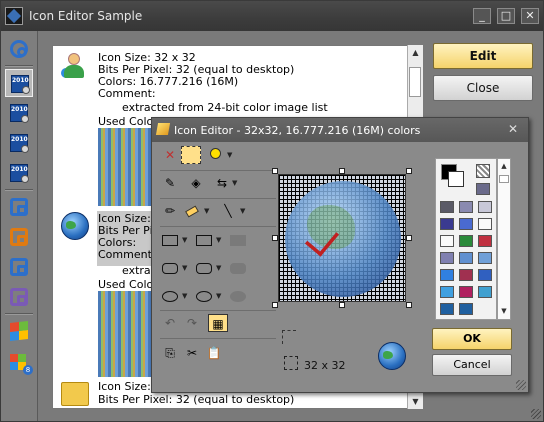  What do you see at coordinates (170, 353) in the screenshot?
I see `copy-icon: ⎘` at bounding box center [170, 353].